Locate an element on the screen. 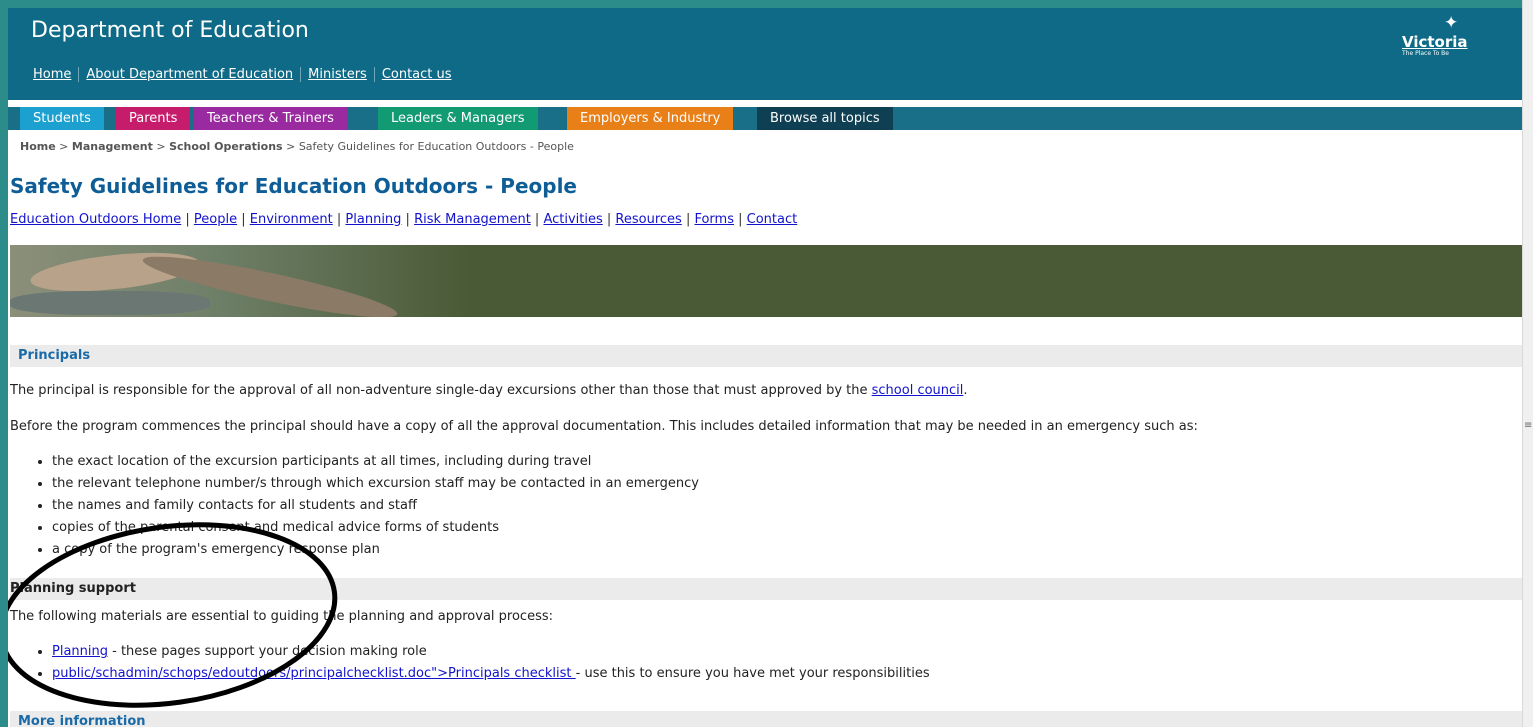  star-icon: ✦ is located at coordinates (1451, 23).